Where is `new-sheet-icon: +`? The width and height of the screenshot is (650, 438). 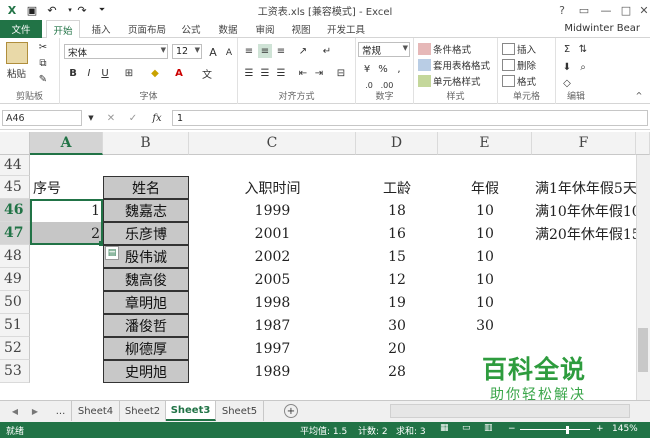 new-sheet-icon: + is located at coordinates (291, 411).